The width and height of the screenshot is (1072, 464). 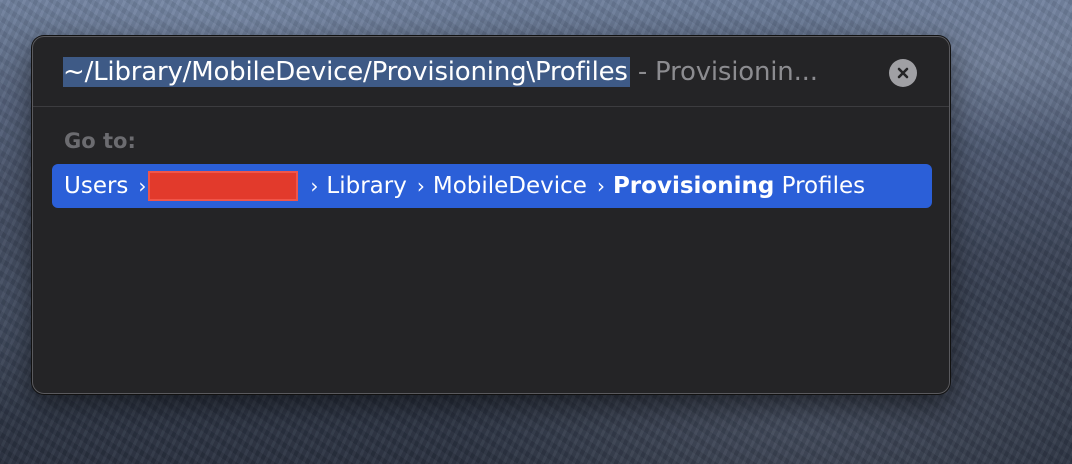 What do you see at coordinates (366, 186) in the screenshot?
I see `crumb-library: Library` at bounding box center [366, 186].